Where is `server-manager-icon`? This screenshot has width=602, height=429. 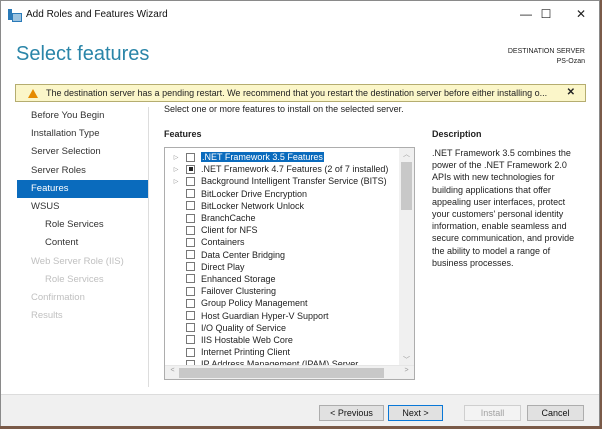 server-manager-icon is located at coordinates (15, 15).